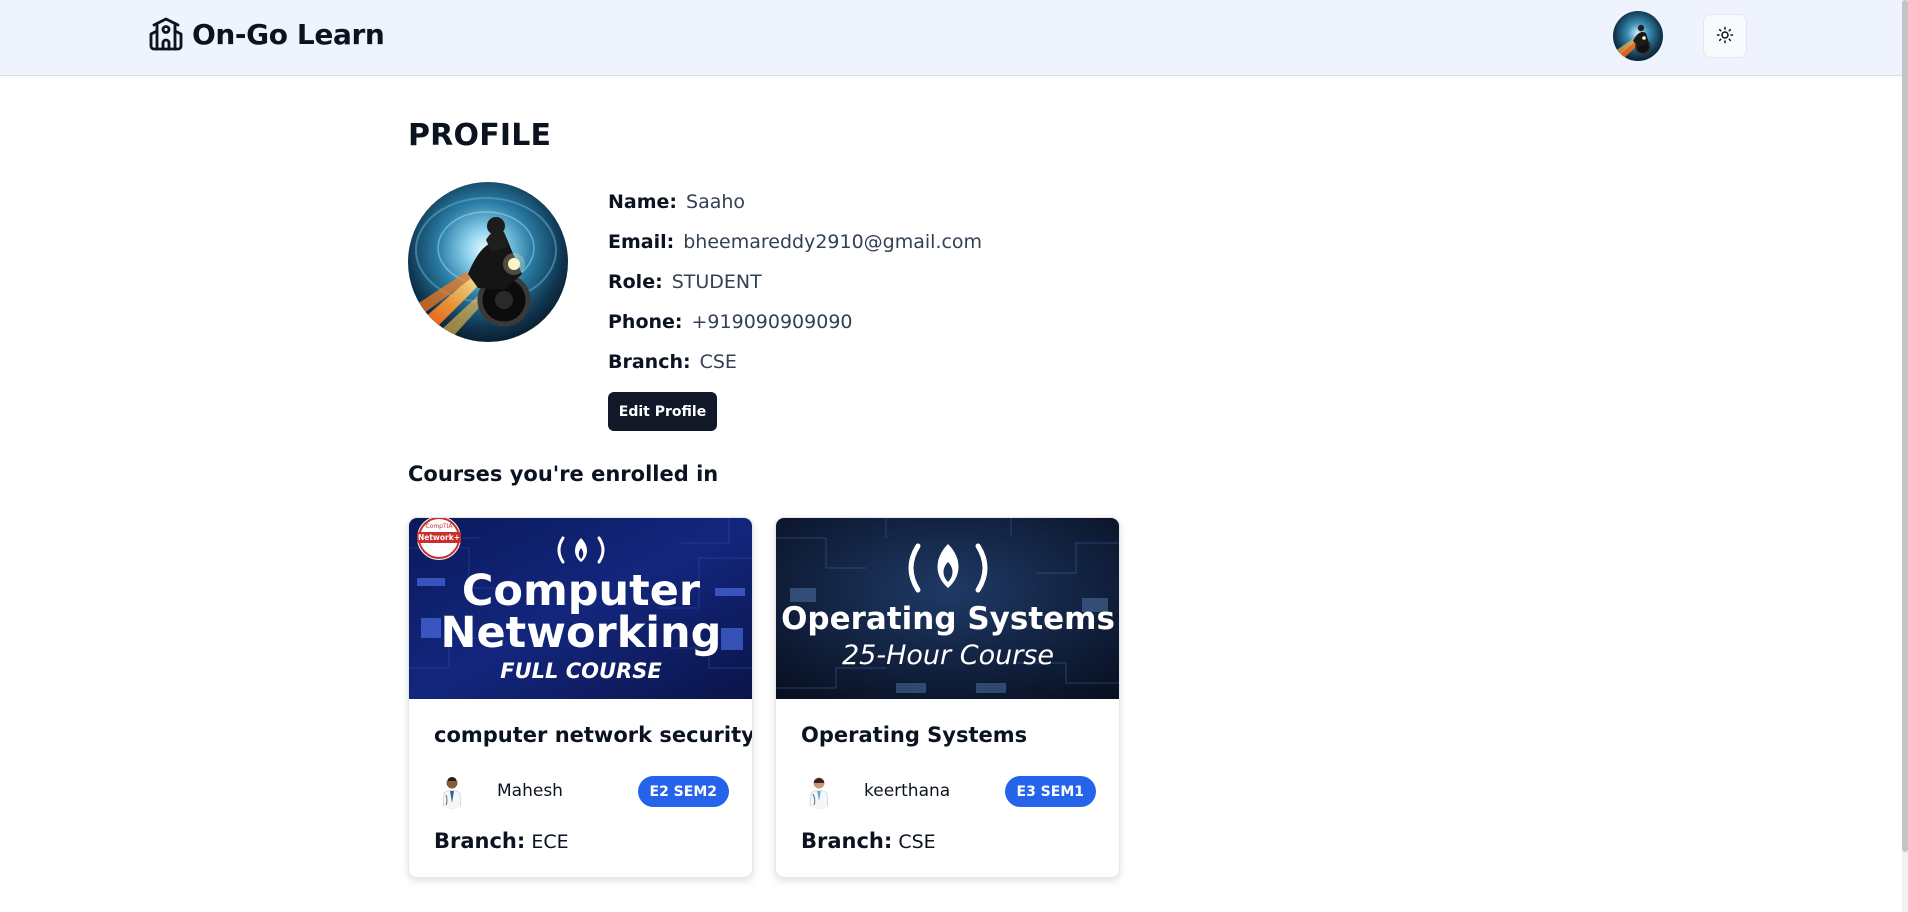 Image resolution: width=1908 pixels, height=912 pixels. What do you see at coordinates (581, 791) in the screenshot?
I see `course-instructor-row: Mahesh E2 SEM2` at bounding box center [581, 791].